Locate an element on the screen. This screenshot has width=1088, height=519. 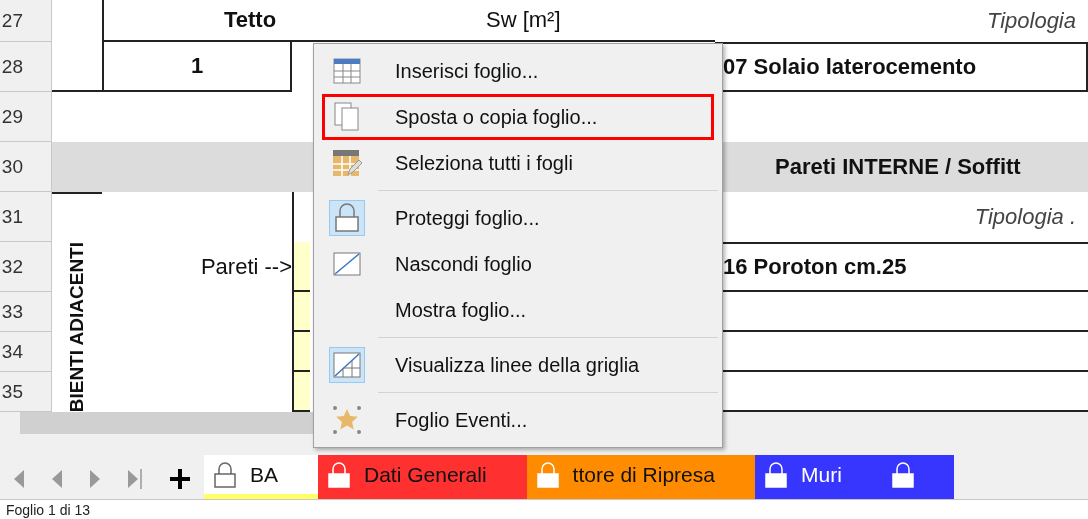
row-number: 32 is located at coordinates (26, 267).